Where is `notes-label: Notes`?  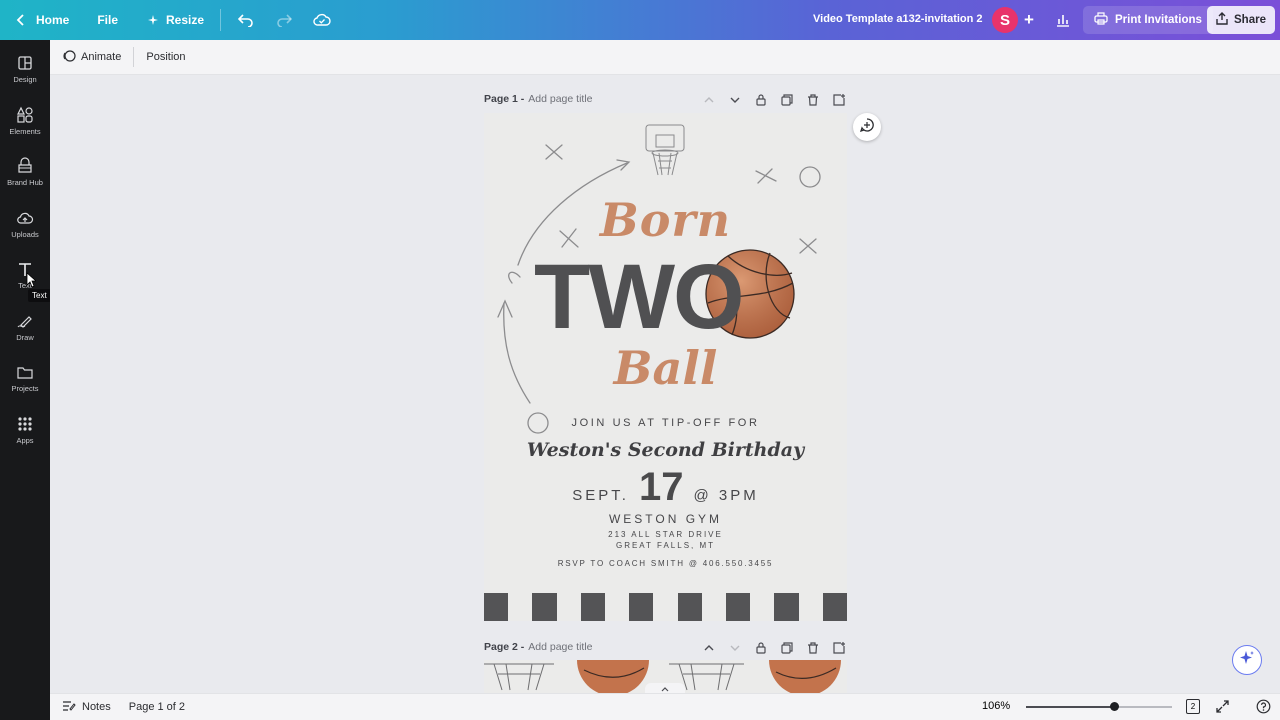
notes-label: Notes is located at coordinates (96, 707).